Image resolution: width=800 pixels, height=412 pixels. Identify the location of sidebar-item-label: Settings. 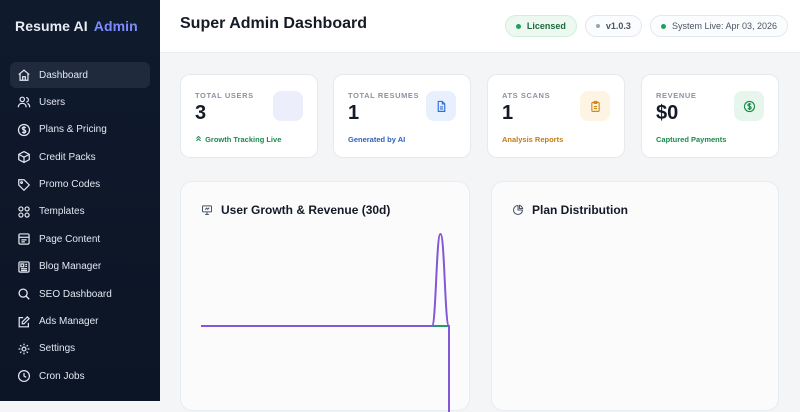
(57, 349).